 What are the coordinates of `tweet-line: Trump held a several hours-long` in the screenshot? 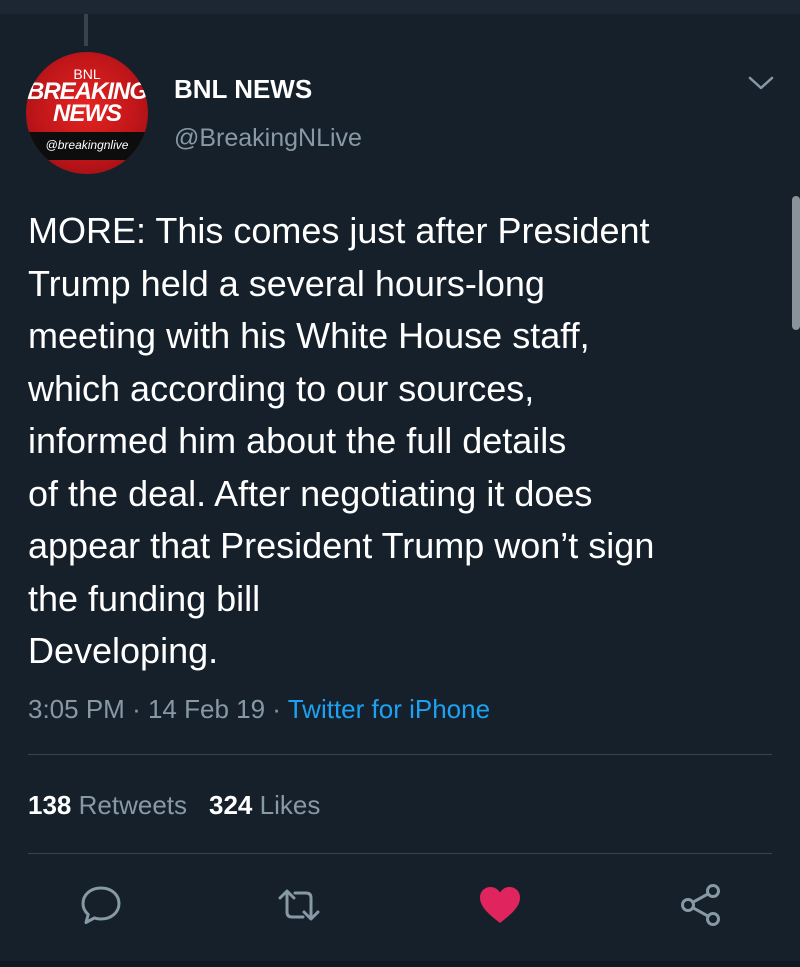 It's located at (286, 283).